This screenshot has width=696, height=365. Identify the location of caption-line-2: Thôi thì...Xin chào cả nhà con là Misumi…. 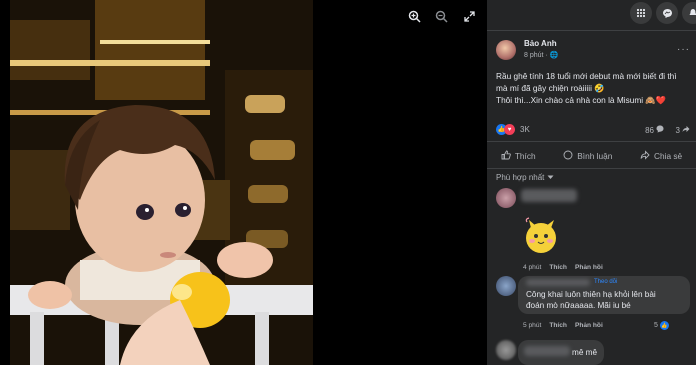
(581, 100).